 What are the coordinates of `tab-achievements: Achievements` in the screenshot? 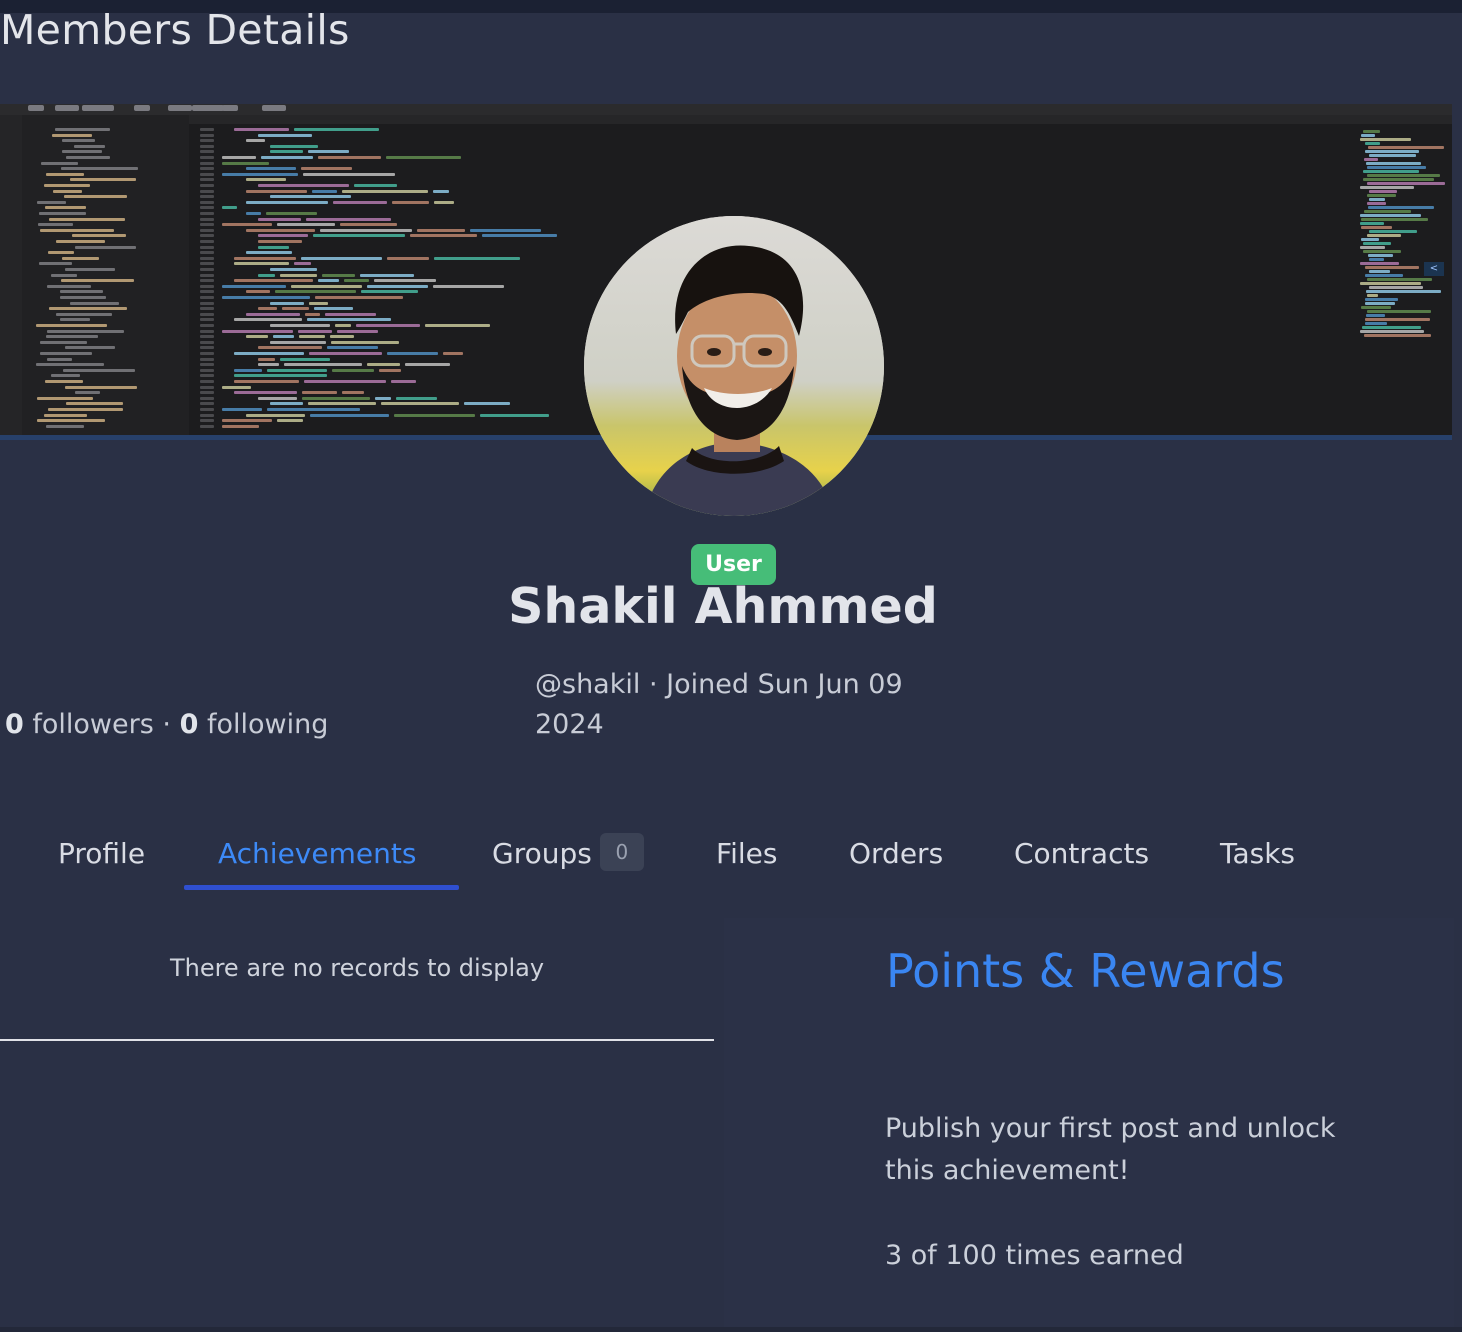 It's located at (317, 854).